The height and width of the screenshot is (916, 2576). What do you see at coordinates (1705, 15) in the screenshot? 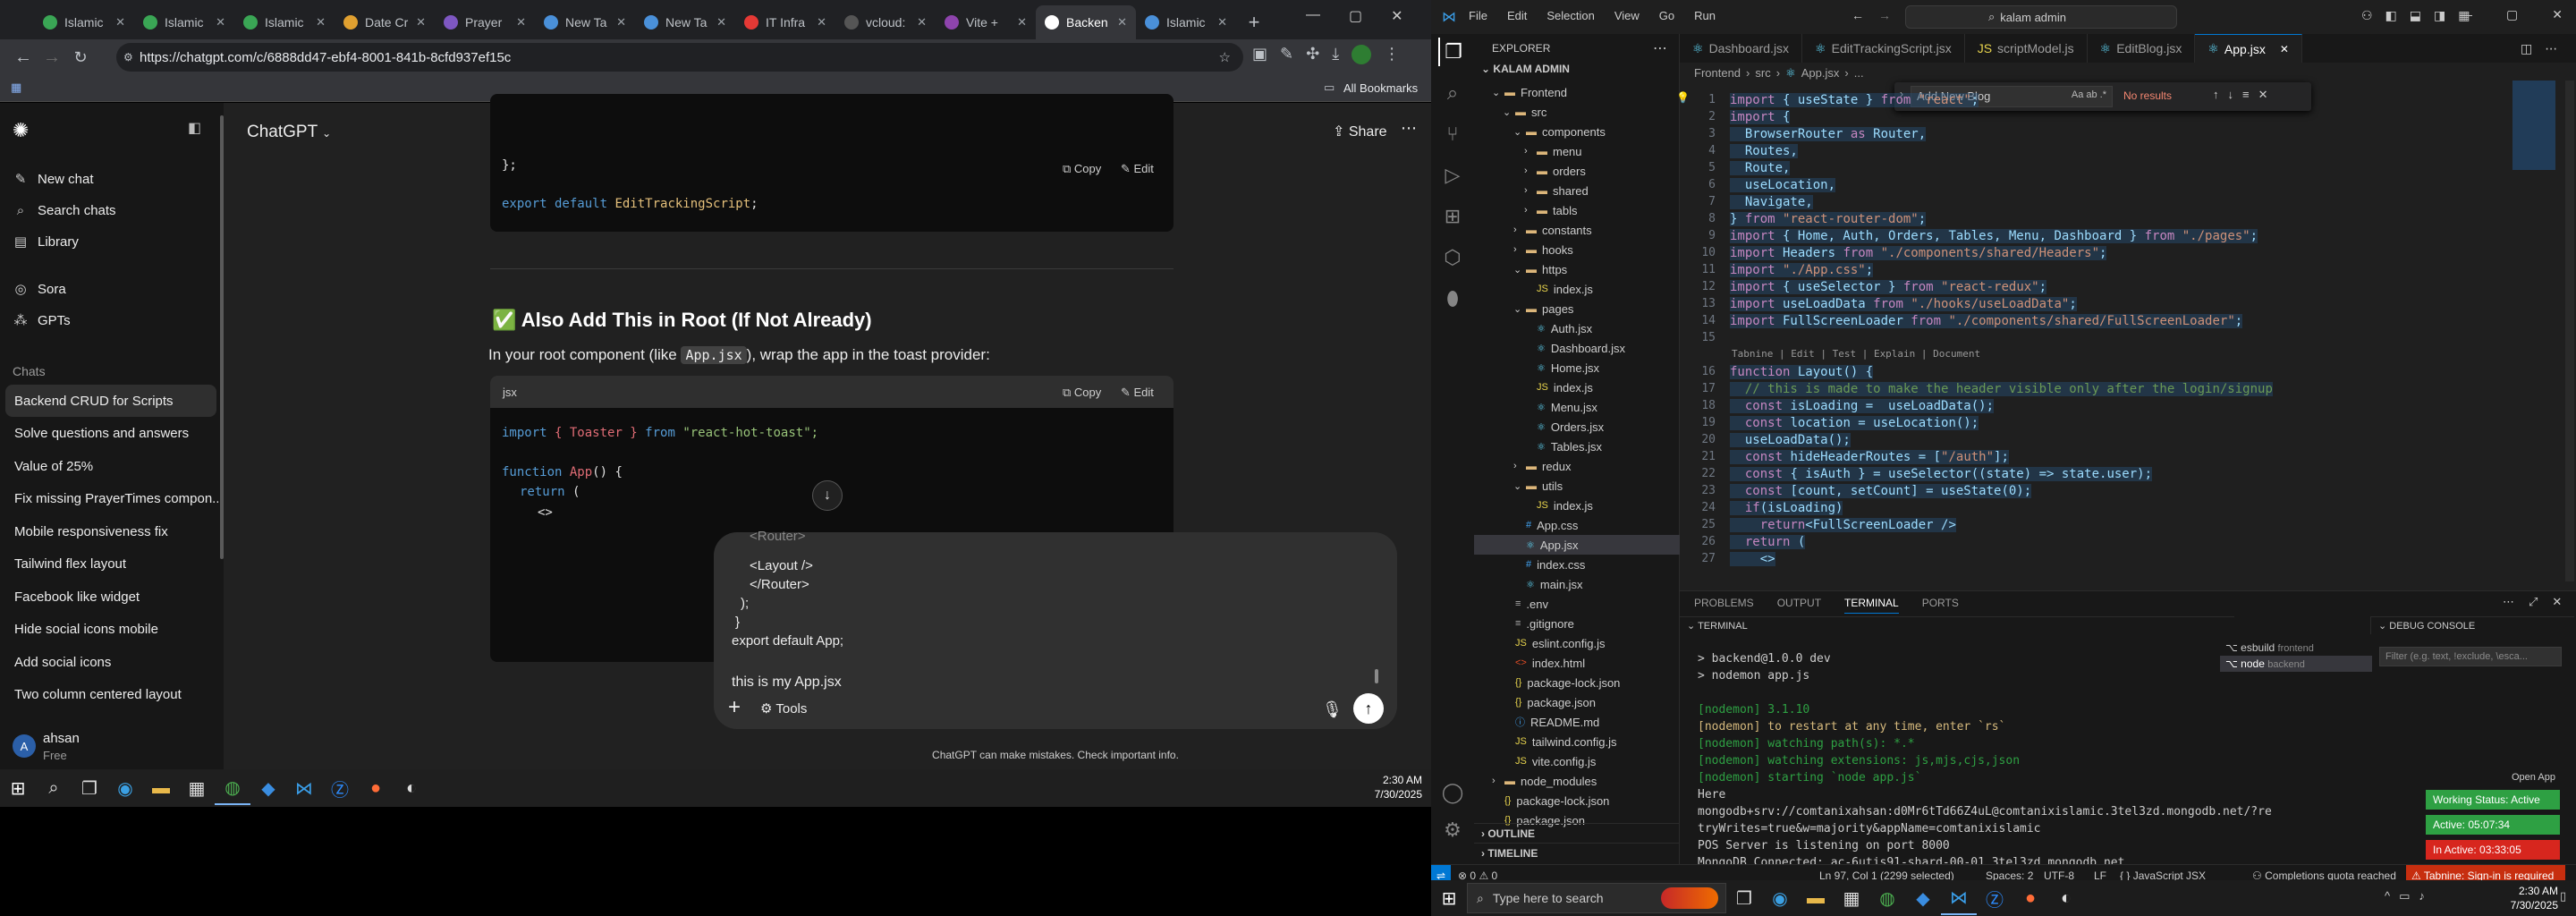
I see `menu-item: Run` at bounding box center [1705, 15].